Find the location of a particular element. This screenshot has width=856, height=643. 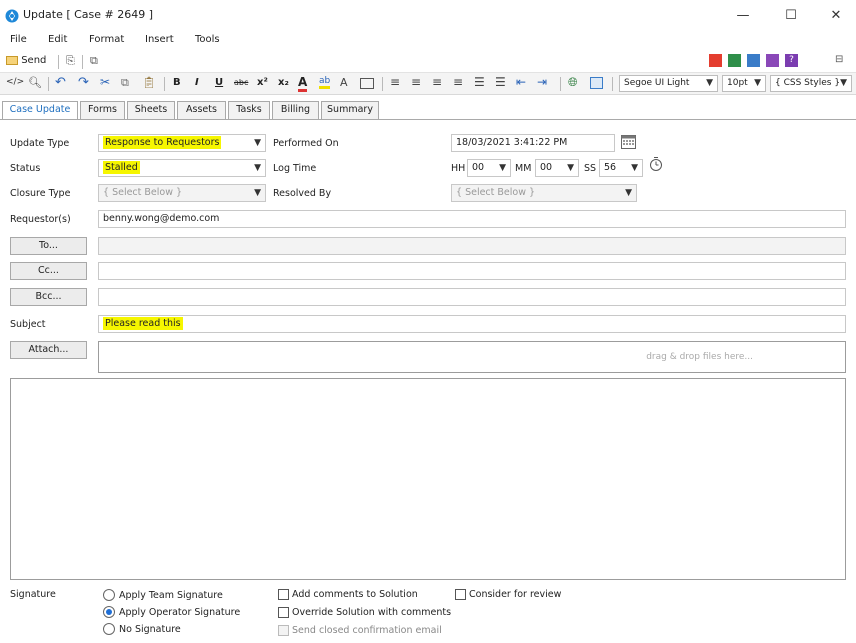

paperclip-icon: ⎘ is located at coordinates (70, 61).